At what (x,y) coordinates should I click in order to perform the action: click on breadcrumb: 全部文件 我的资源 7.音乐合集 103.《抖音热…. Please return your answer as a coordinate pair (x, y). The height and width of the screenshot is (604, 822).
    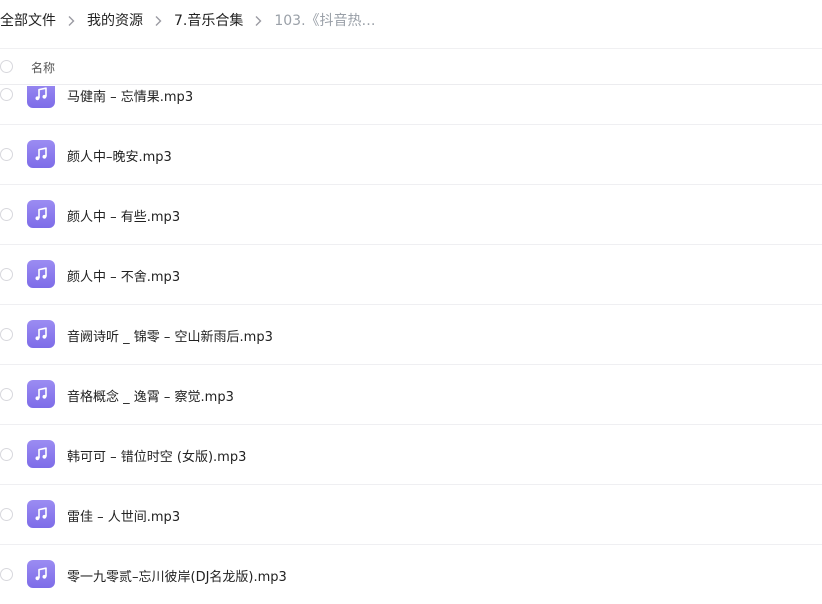
    Looking at the image, I should click on (411, 20).